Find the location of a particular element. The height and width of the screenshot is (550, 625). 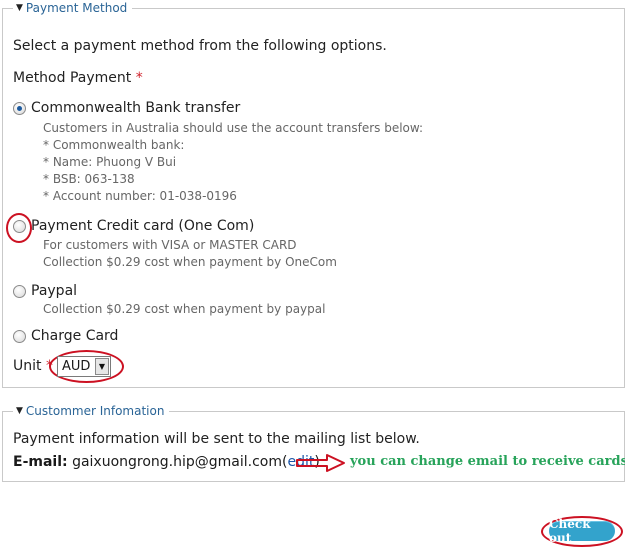

customer-information-legend: ▼ Custommer Infomation is located at coordinates (91, 411).